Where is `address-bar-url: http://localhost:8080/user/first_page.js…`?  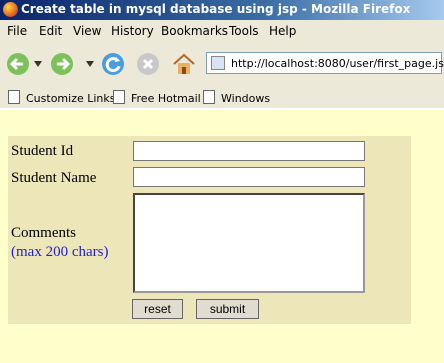
address-bar-url: http://localhost:8080/user/first_page.js… is located at coordinates (337, 63).